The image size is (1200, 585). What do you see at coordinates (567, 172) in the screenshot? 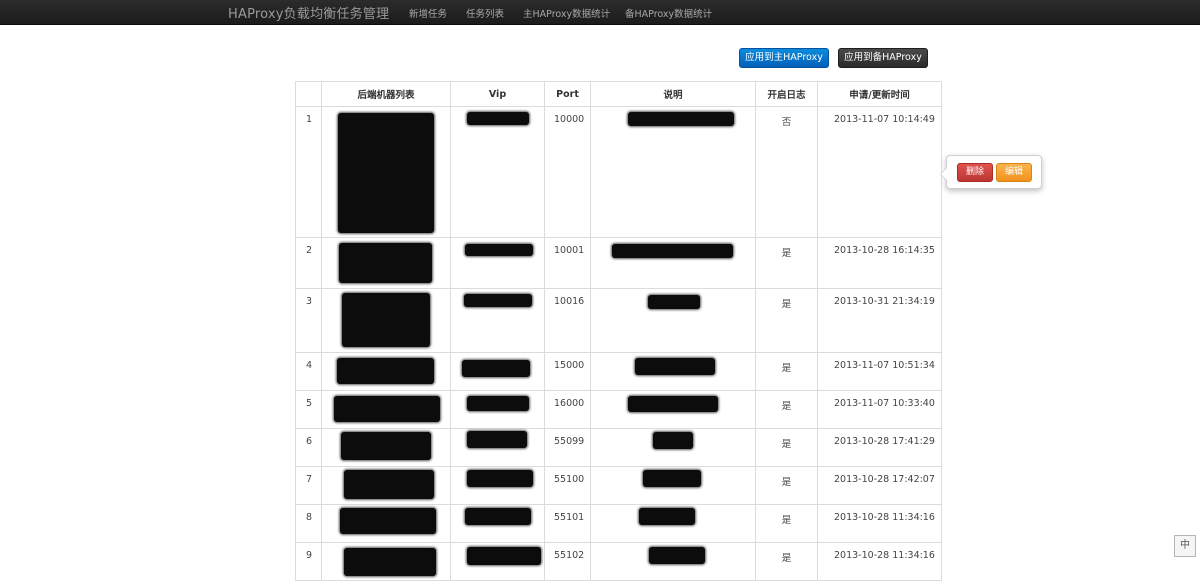
I see `port-cell: 10000` at bounding box center [567, 172].